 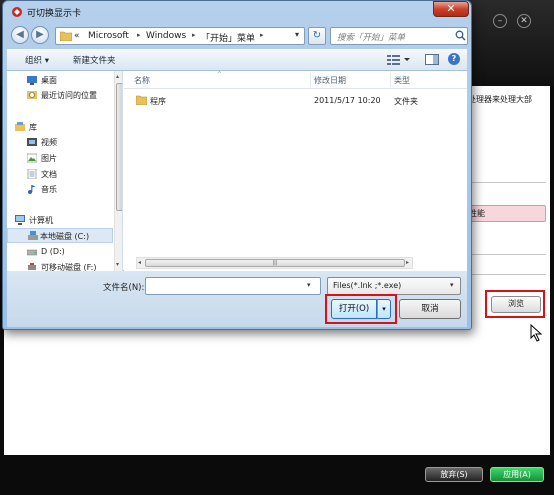 What do you see at coordinates (49, 174) in the screenshot?
I see `nav-item-label: 文档` at bounding box center [49, 174].